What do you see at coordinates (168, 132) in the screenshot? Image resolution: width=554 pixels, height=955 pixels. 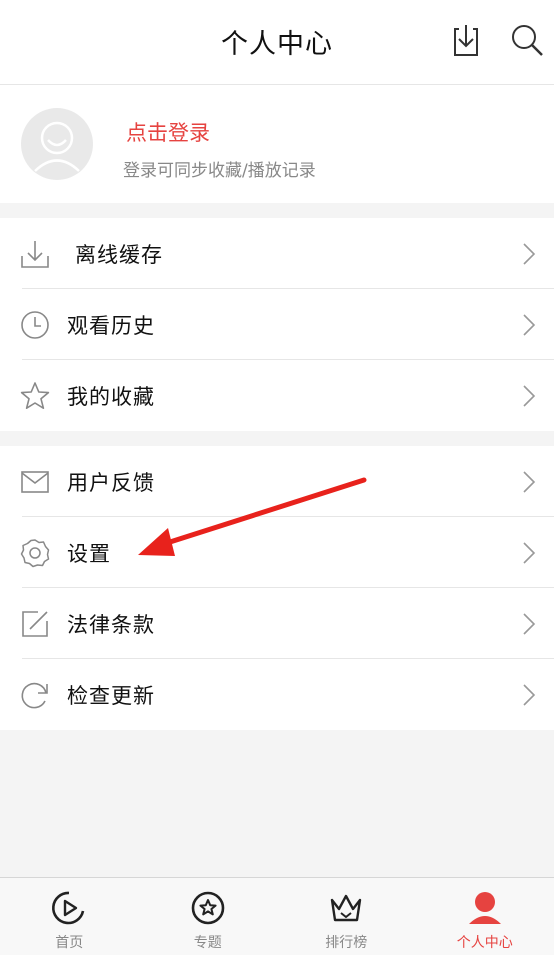 I see `login-link: 点击登录` at bounding box center [168, 132].